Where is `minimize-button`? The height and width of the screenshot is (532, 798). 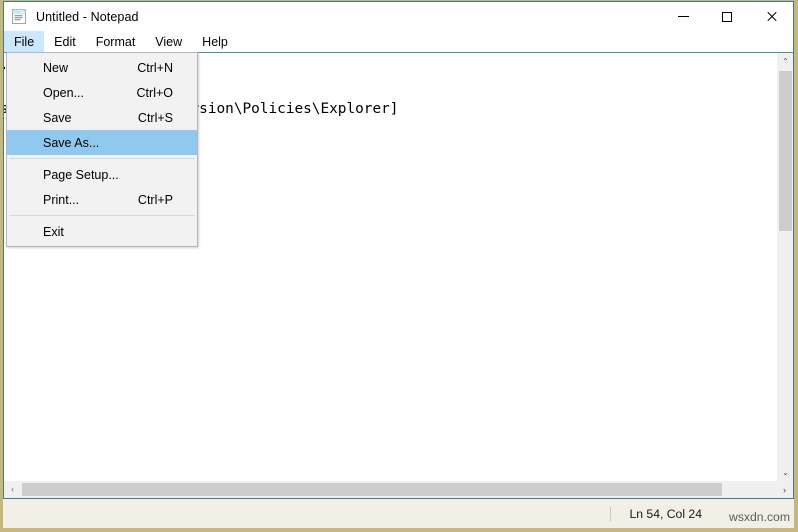 minimize-button is located at coordinates (683, 16).